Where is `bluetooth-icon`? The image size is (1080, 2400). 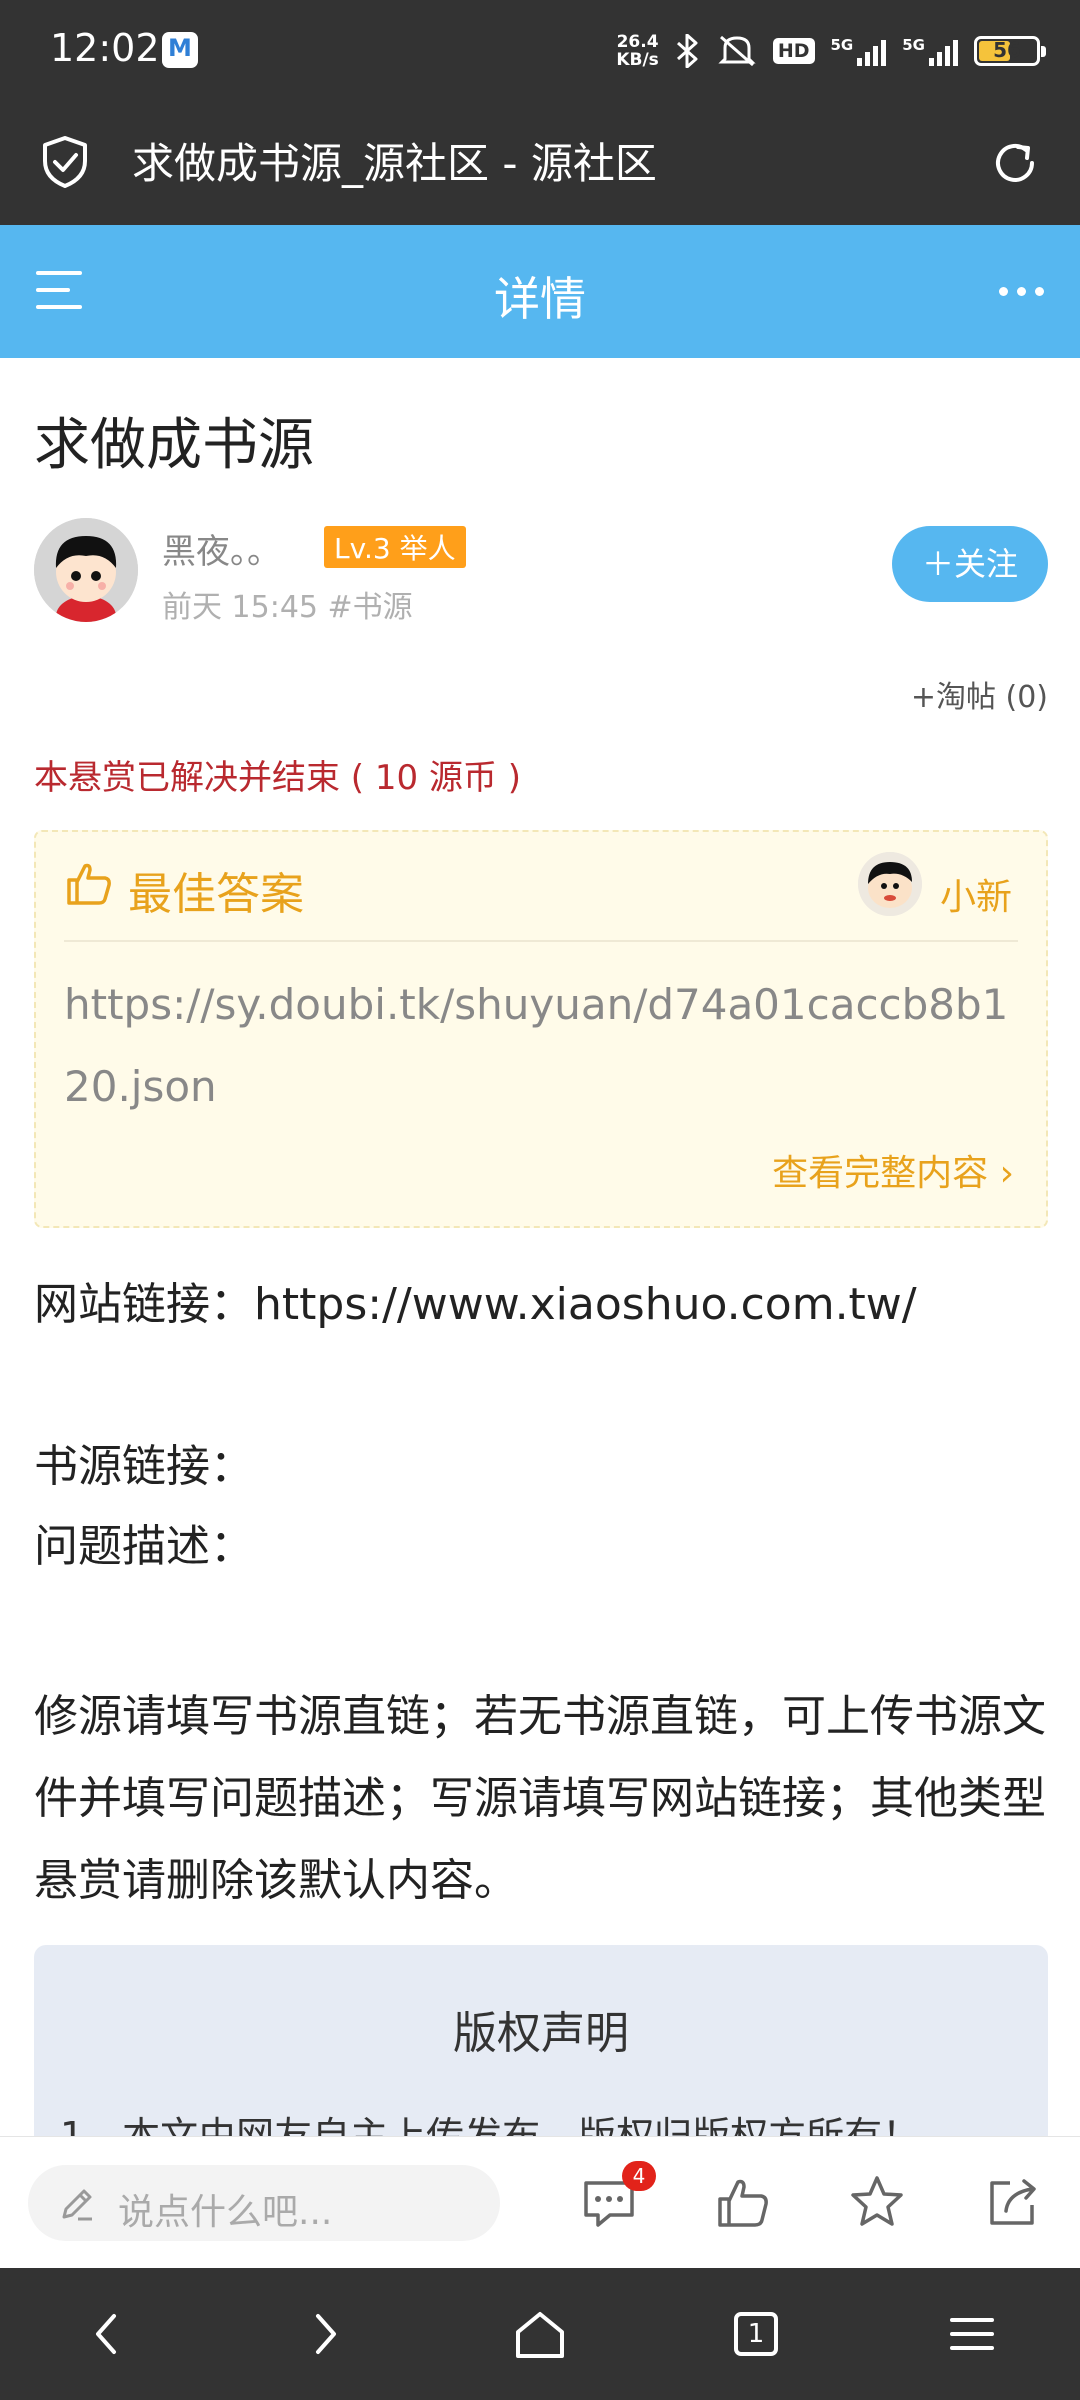 bluetooth-icon is located at coordinates (687, 51).